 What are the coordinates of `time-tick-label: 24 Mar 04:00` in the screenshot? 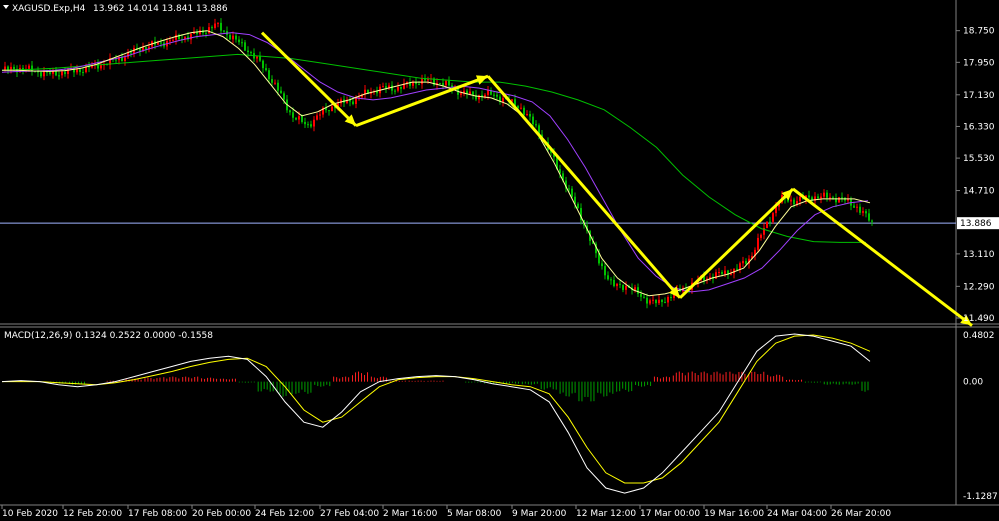 It's located at (797, 514).